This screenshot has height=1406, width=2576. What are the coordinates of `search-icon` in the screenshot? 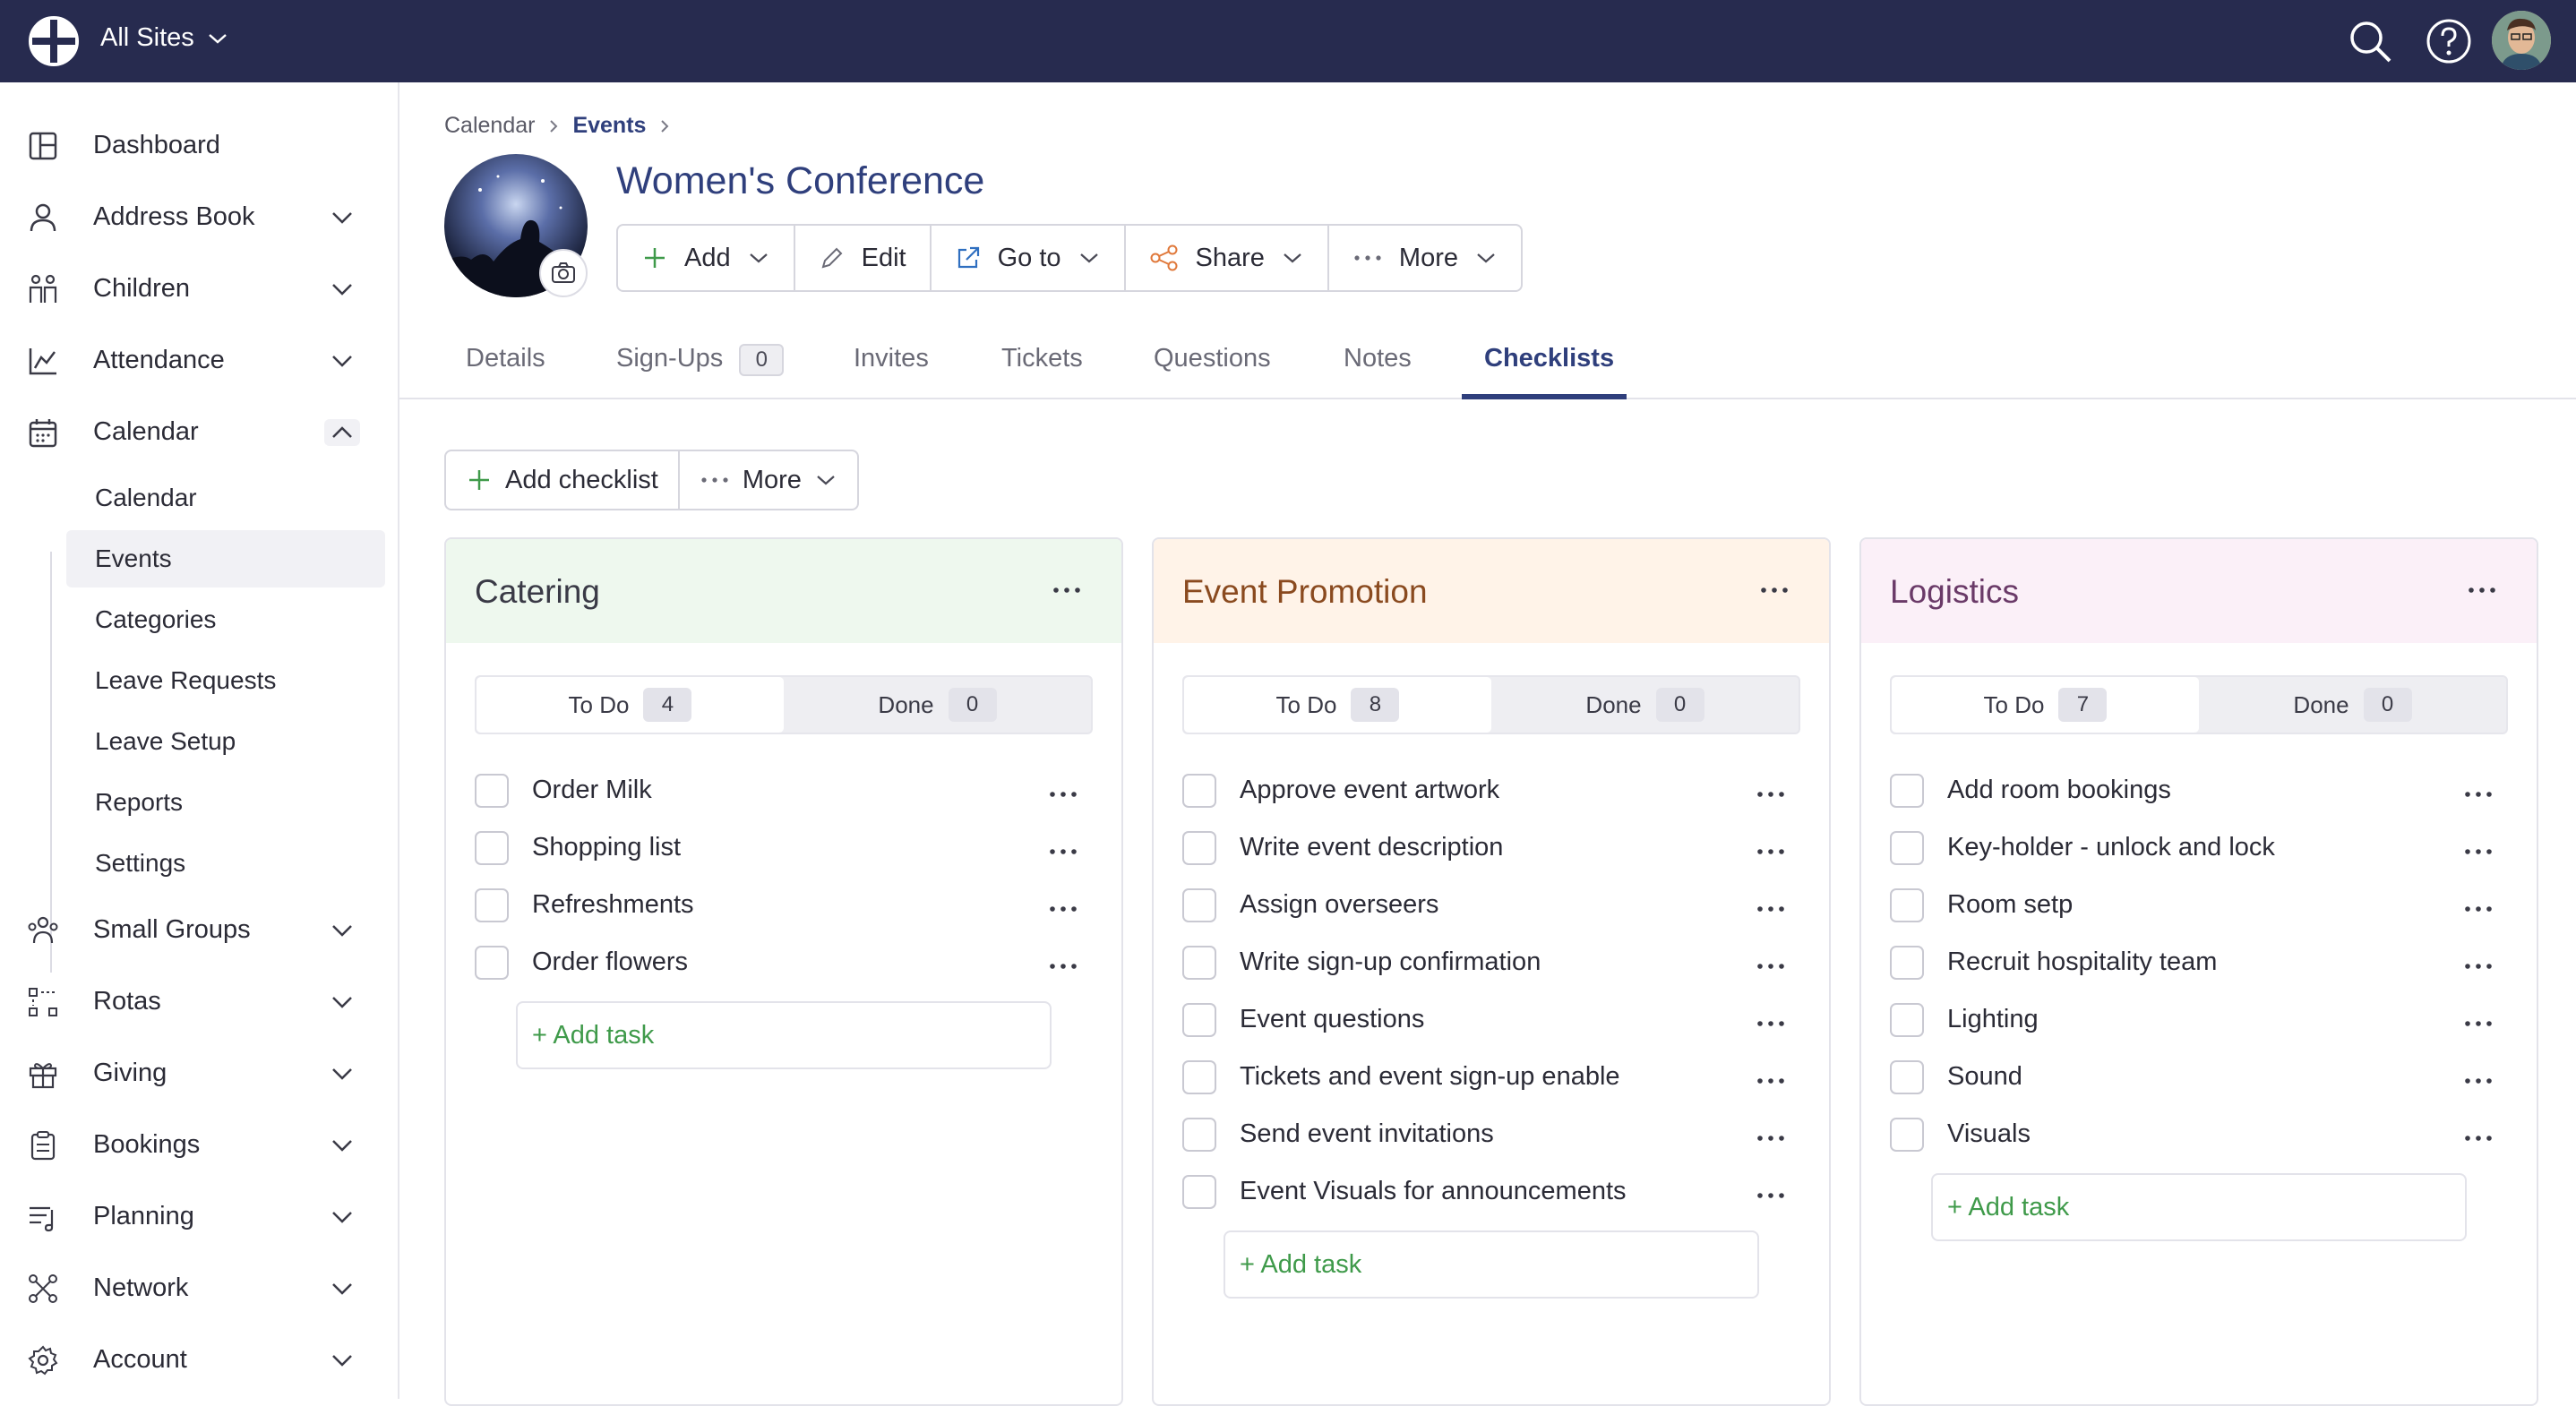 It's located at (2370, 41).